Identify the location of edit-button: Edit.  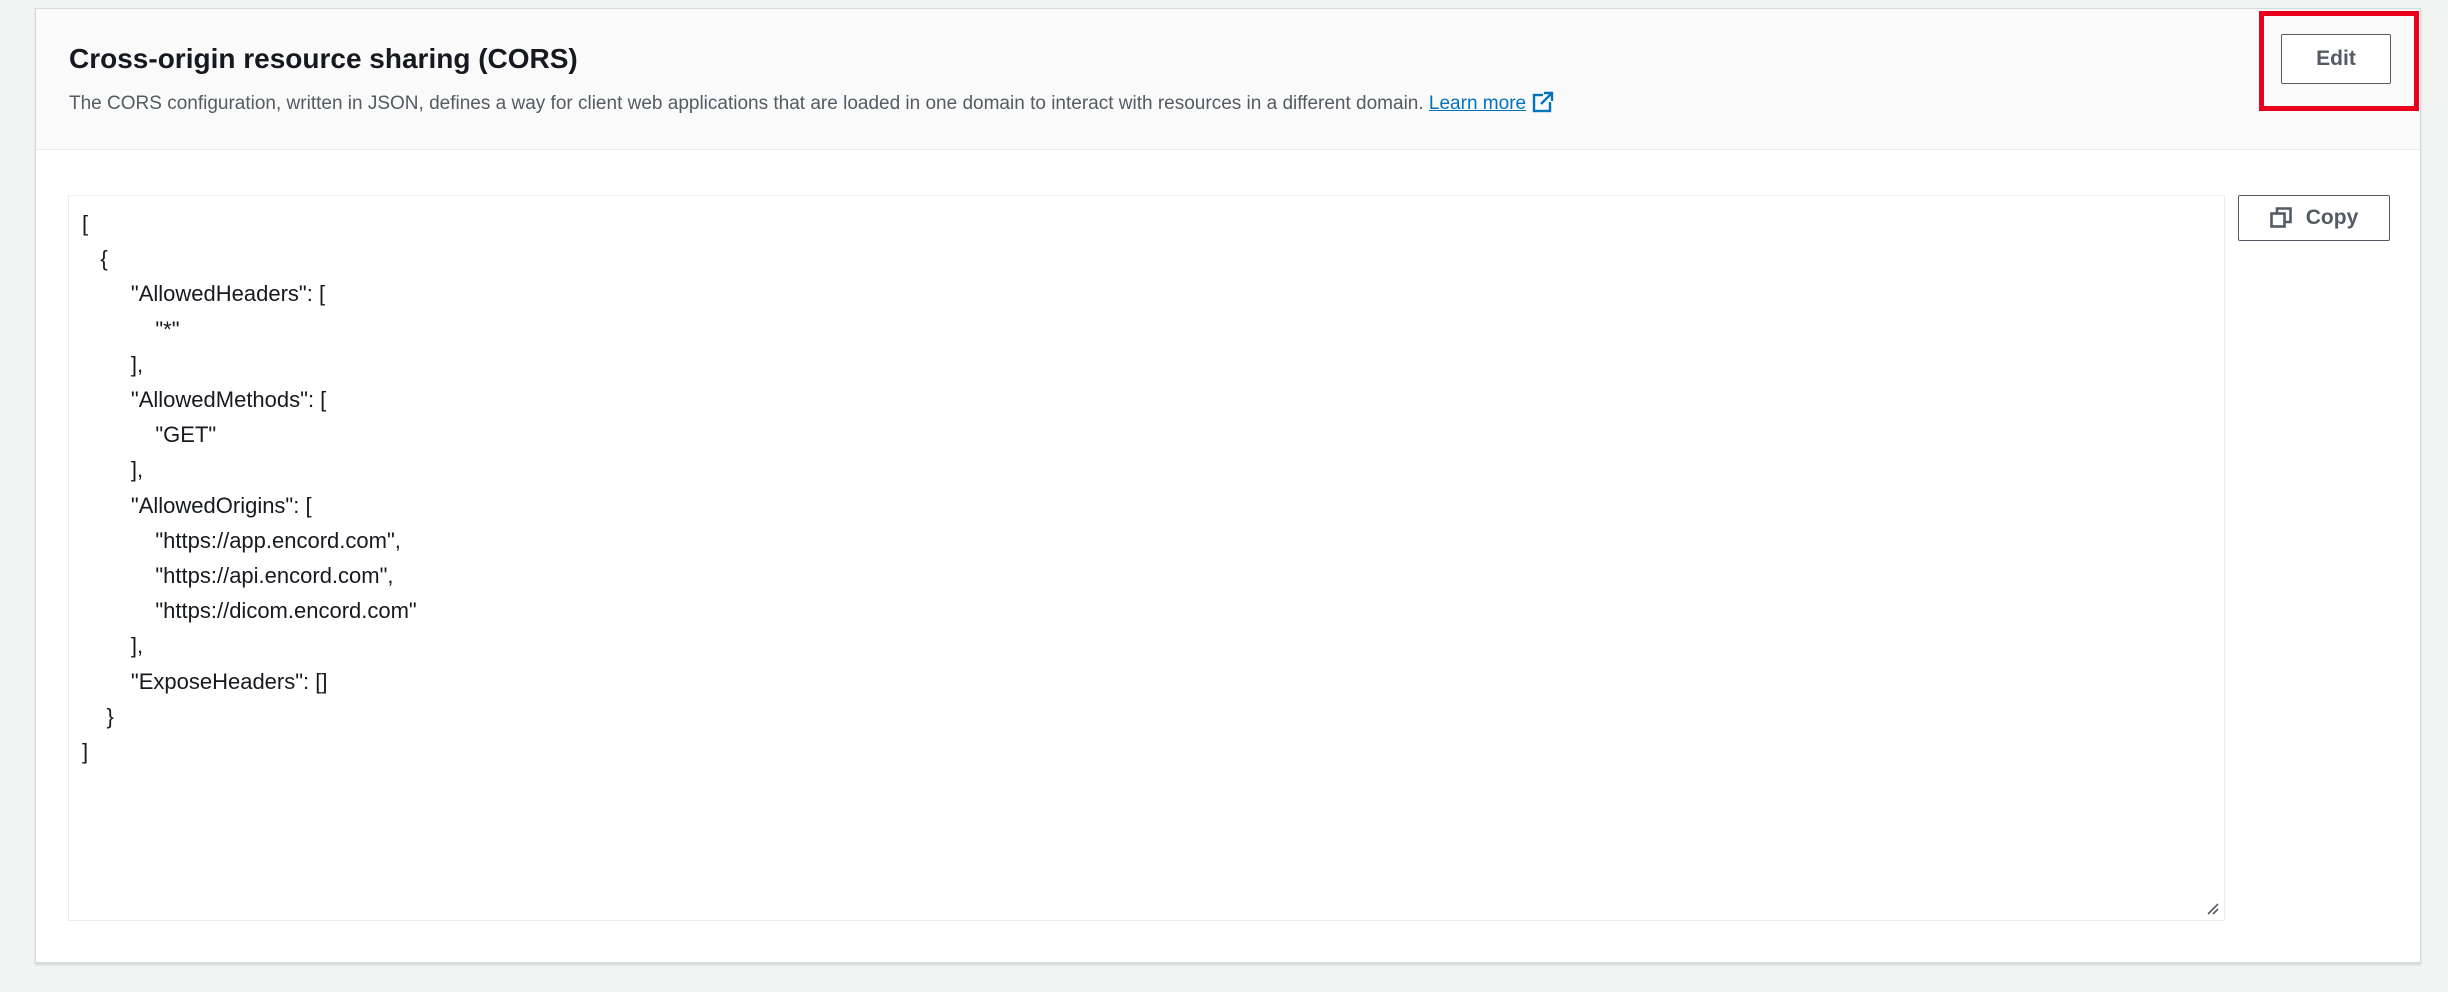
(2336, 59).